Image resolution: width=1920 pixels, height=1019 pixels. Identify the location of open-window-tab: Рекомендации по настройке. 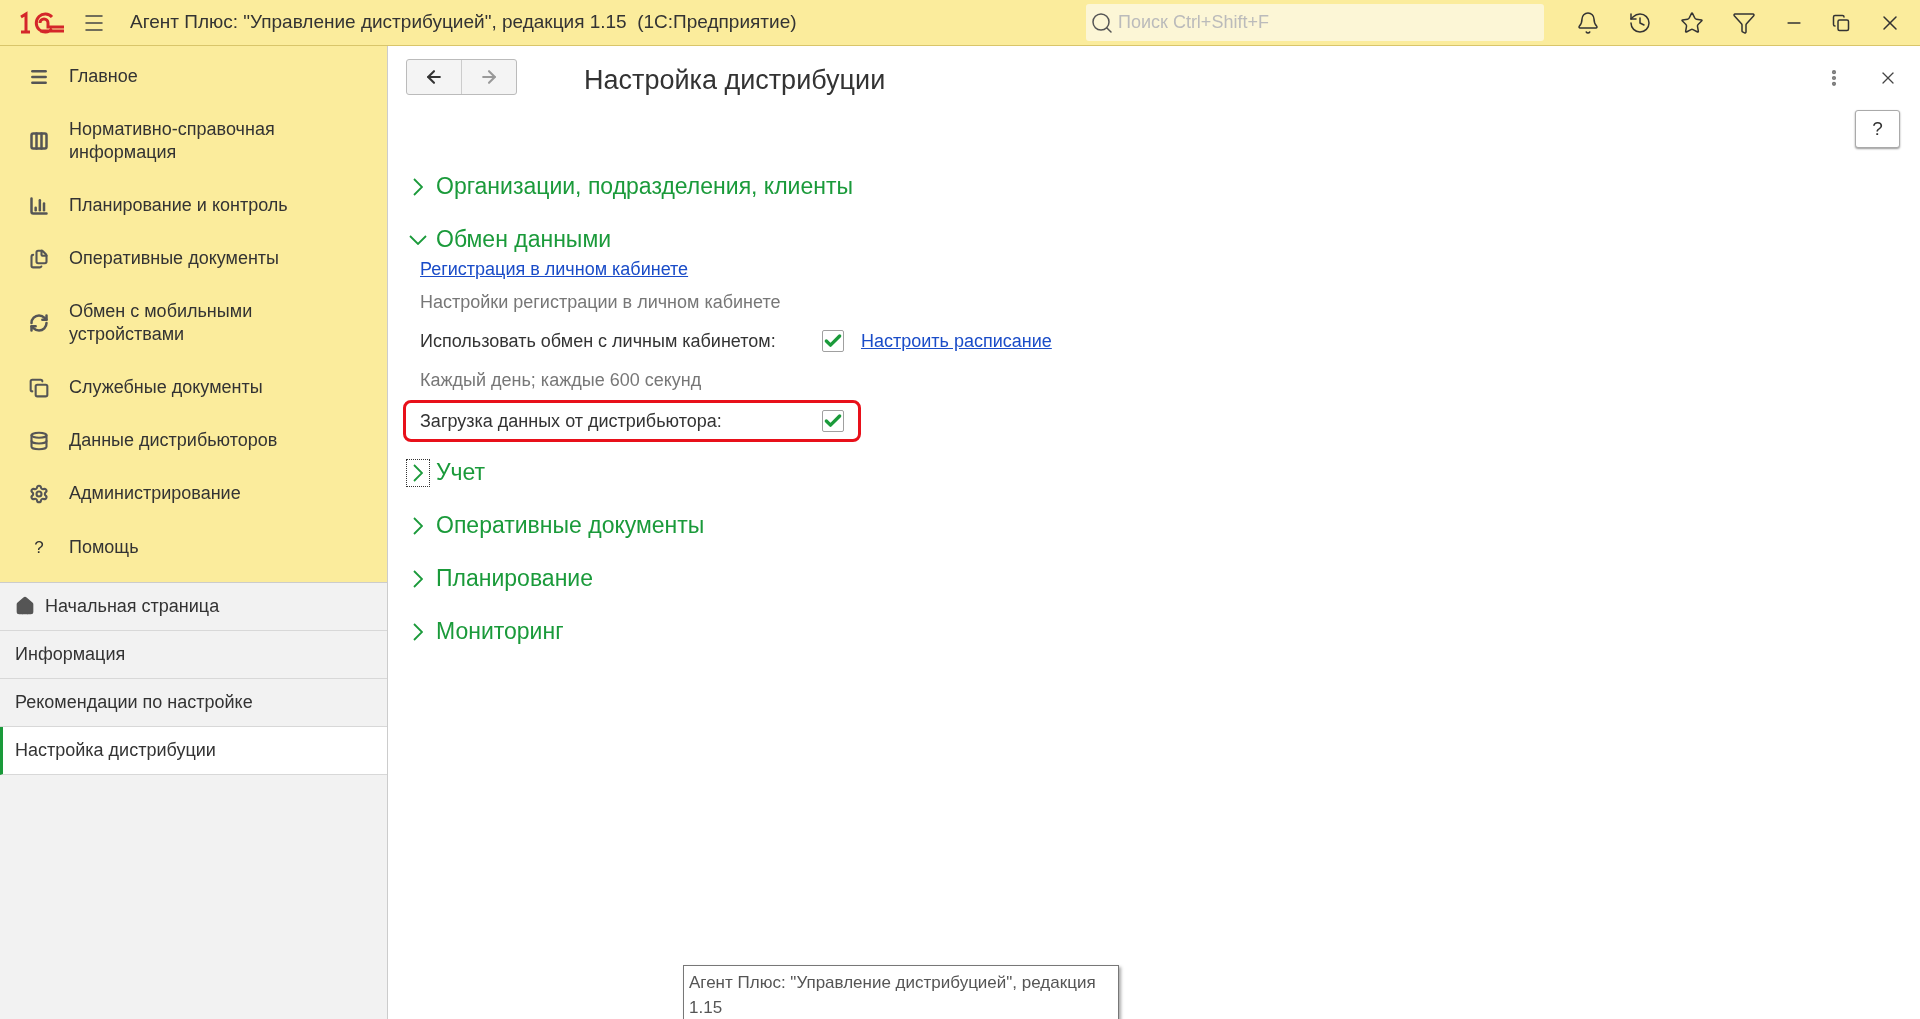
(193, 702).